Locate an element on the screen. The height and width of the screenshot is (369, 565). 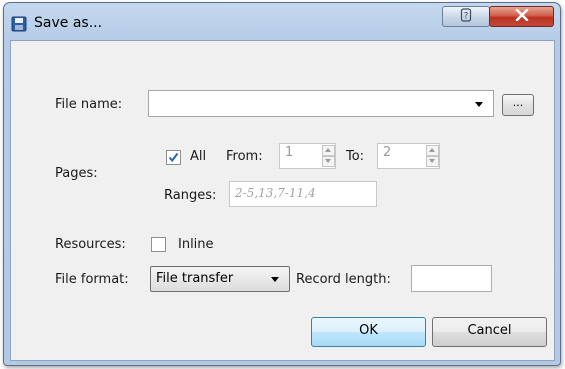
ranges-input: 2-5,13,7-11,4 is located at coordinates (303, 194).